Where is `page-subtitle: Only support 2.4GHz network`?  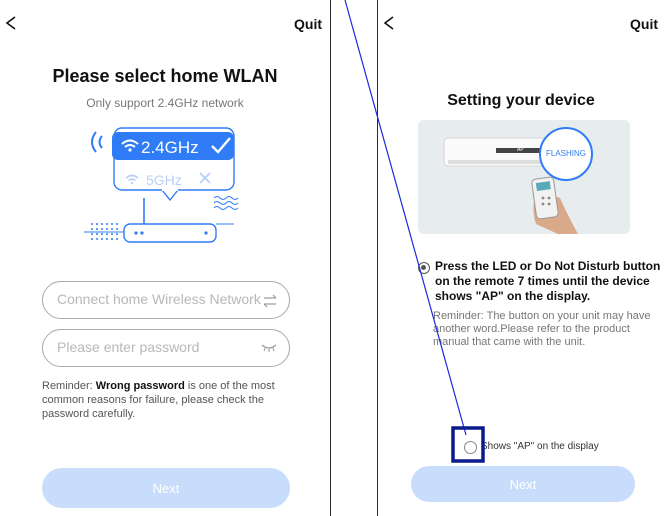 page-subtitle: Only support 2.4GHz network is located at coordinates (165, 103).